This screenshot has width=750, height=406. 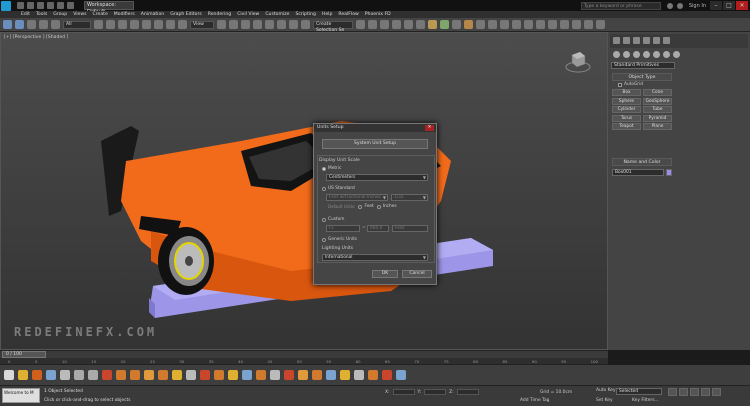 What do you see at coordinates (444, 24) in the screenshot?
I see `render-setup-icon` at bounding box center [444, 24].